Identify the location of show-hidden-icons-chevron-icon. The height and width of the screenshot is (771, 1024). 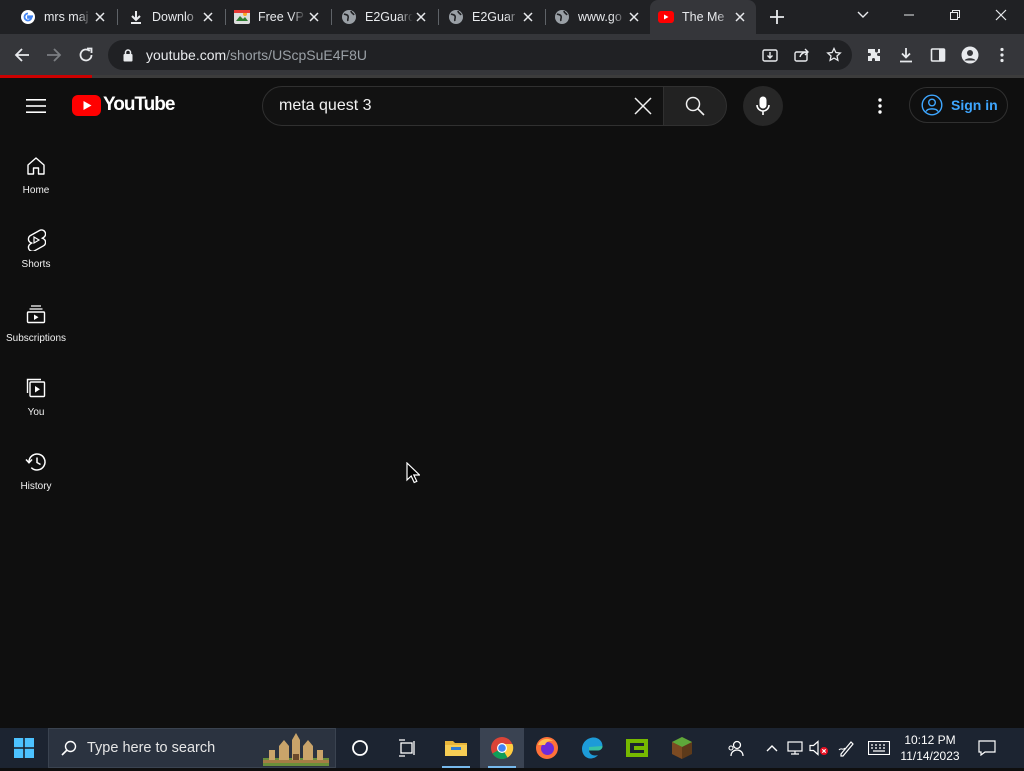
(772, 748).